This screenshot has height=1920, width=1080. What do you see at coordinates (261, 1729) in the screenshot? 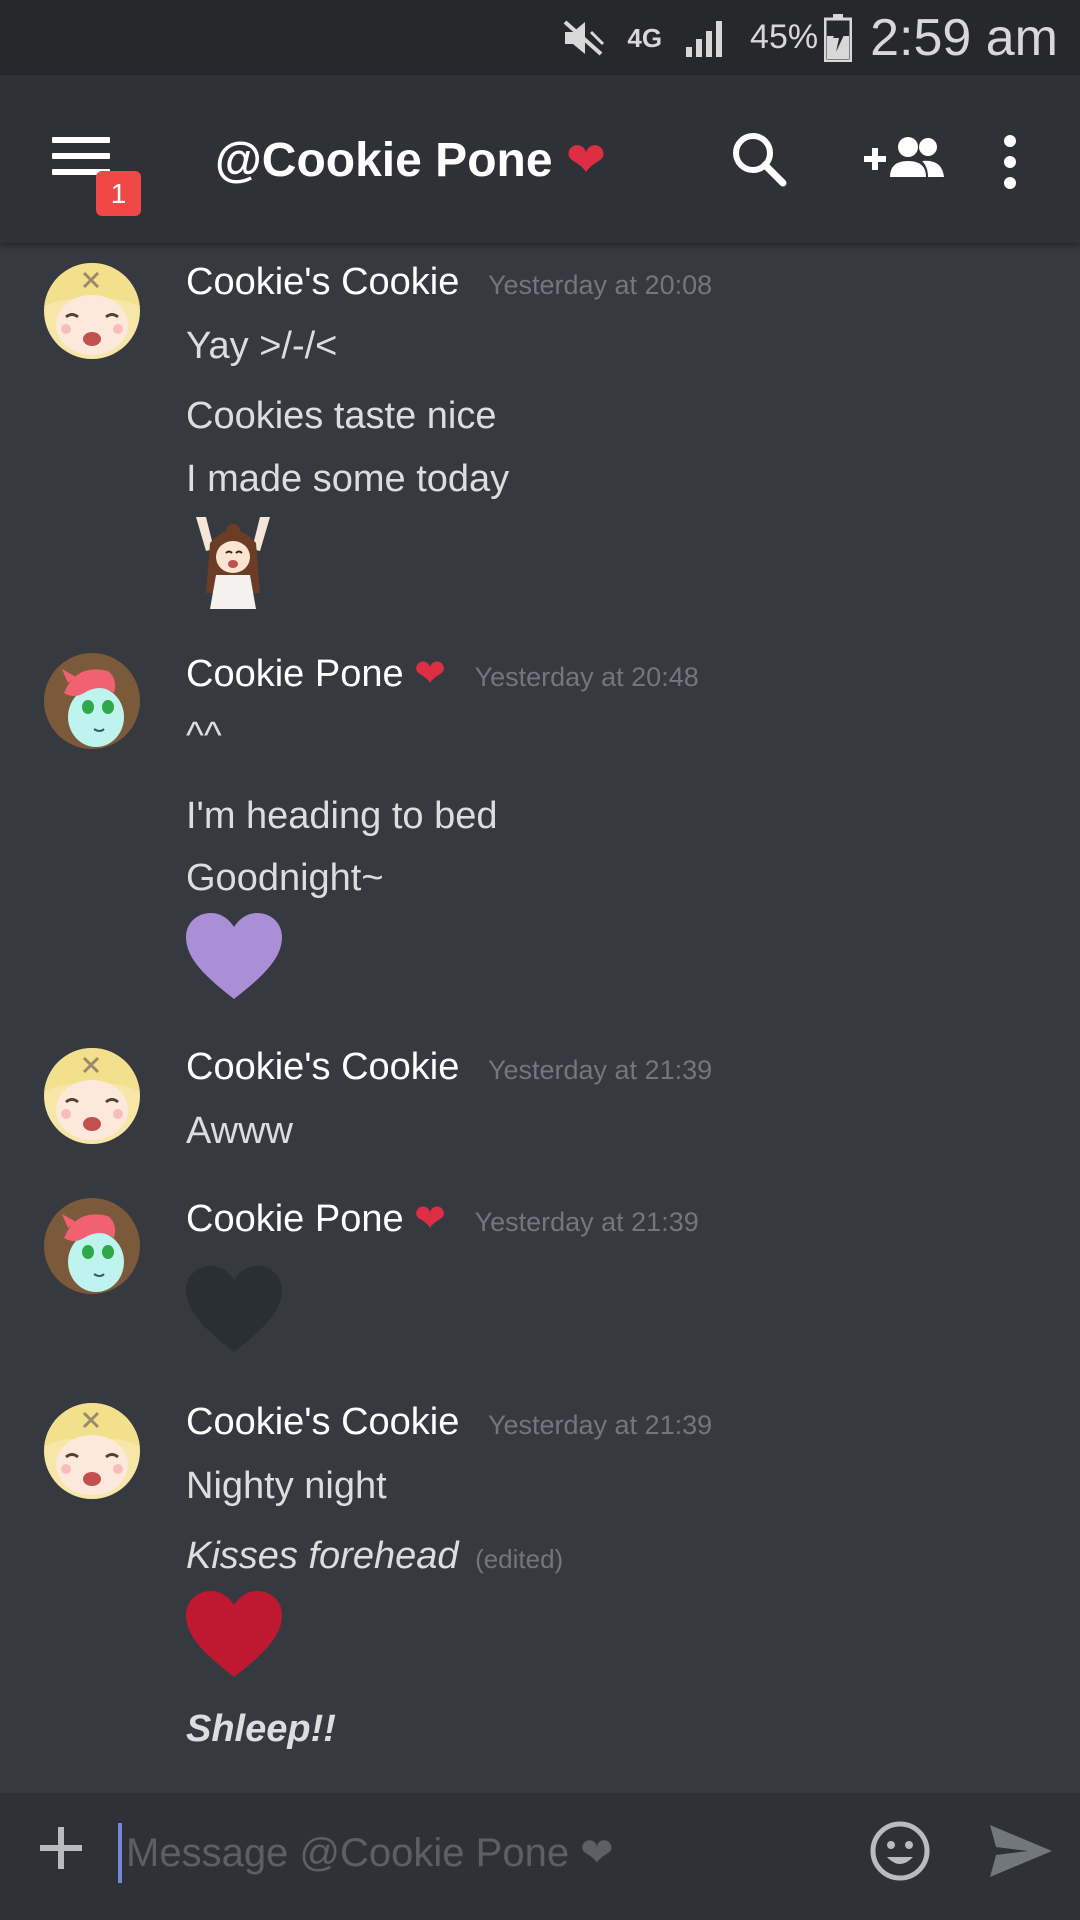
I see `message-text-bold-italic: Shleep!!` at bounding box center [261, 1729].